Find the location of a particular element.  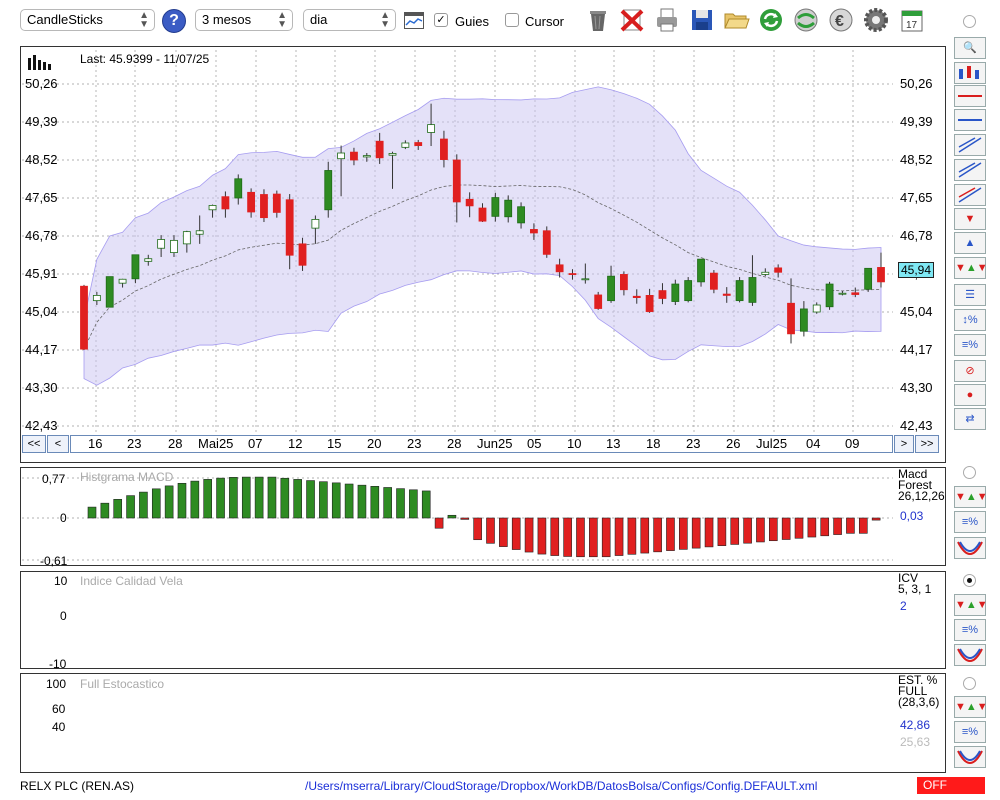

arrow-down-icon: ▼ is located at coordinates (970, 219).